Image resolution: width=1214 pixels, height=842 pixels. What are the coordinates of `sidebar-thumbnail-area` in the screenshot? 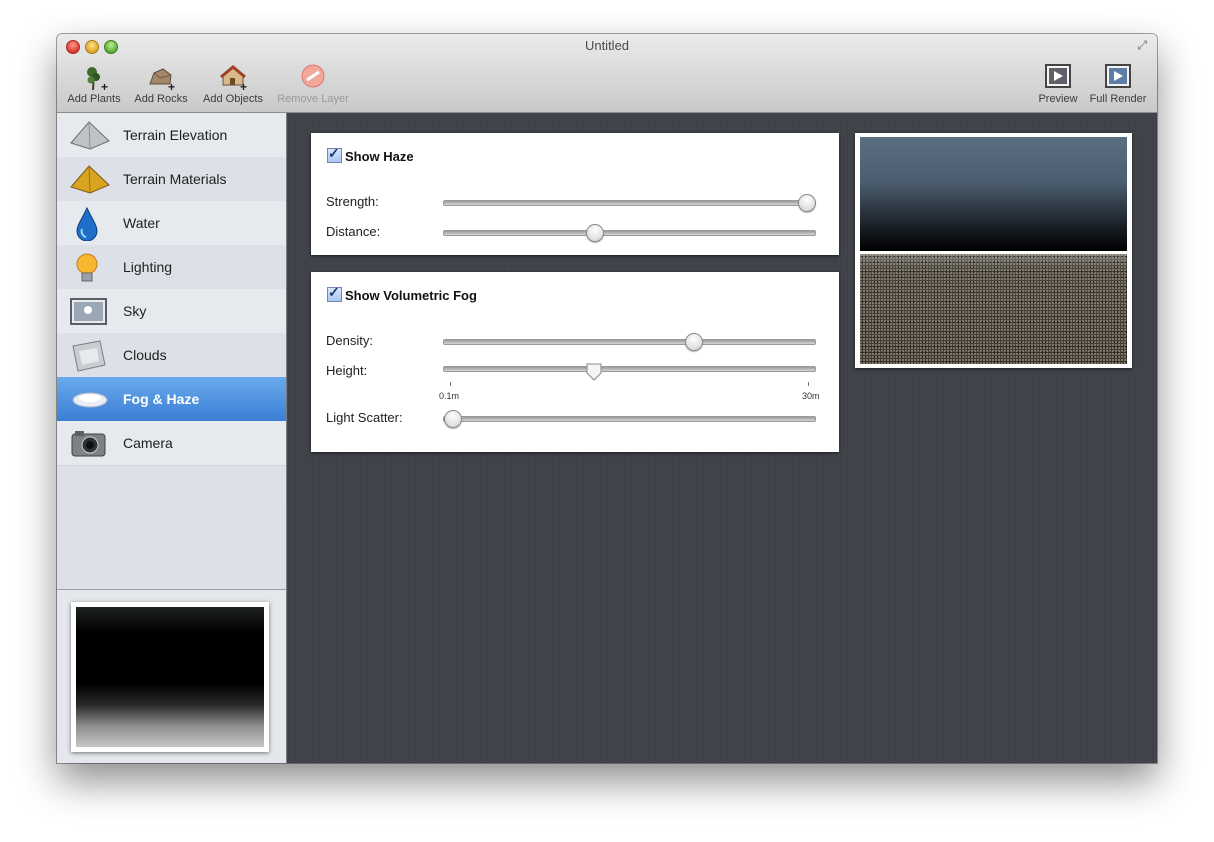 It's located at (171, 676).